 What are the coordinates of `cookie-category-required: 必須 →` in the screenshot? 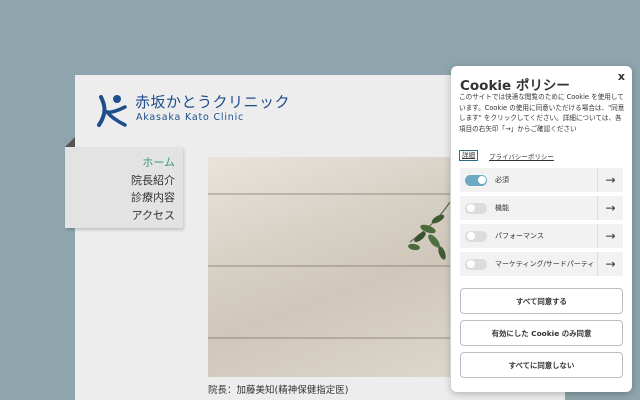 It's located at (541, 180).